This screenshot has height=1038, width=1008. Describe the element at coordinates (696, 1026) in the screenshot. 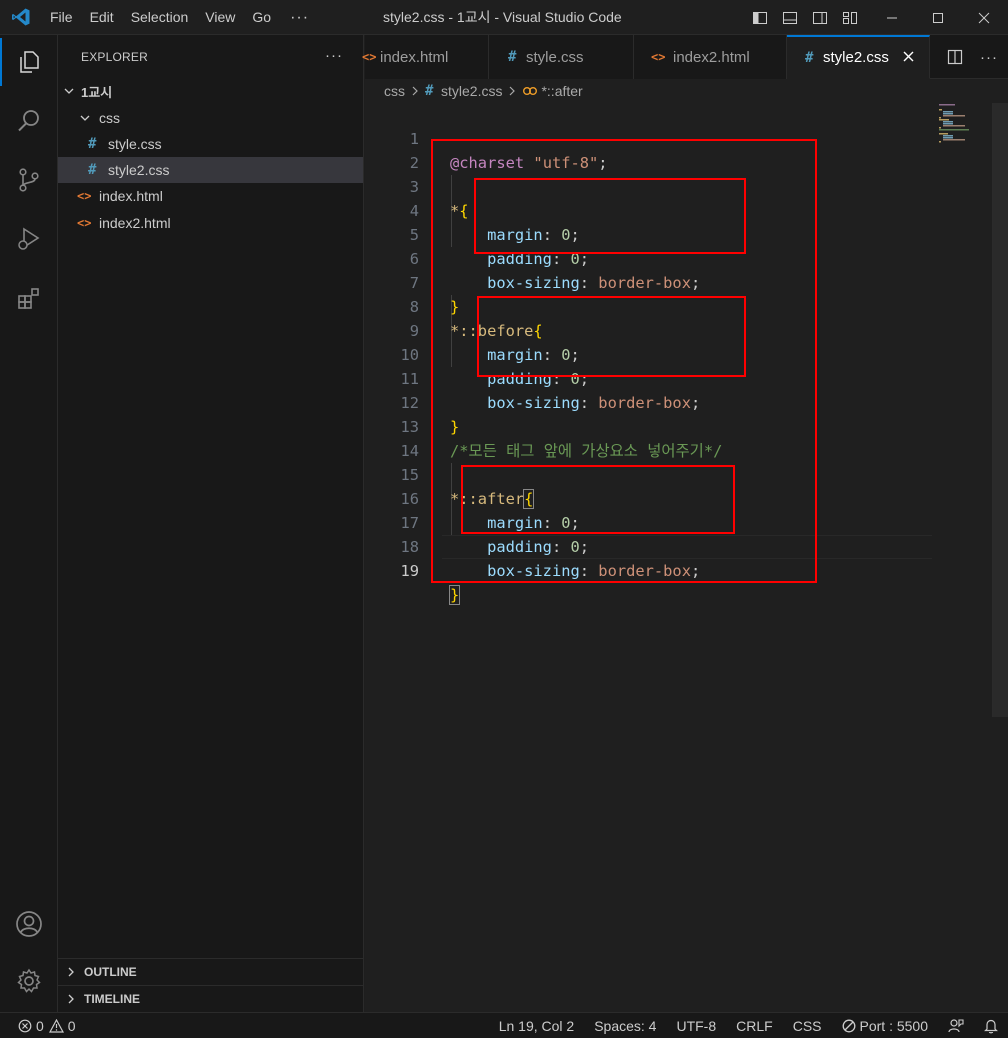

I see `encoding-status: UTF-8` at that location.